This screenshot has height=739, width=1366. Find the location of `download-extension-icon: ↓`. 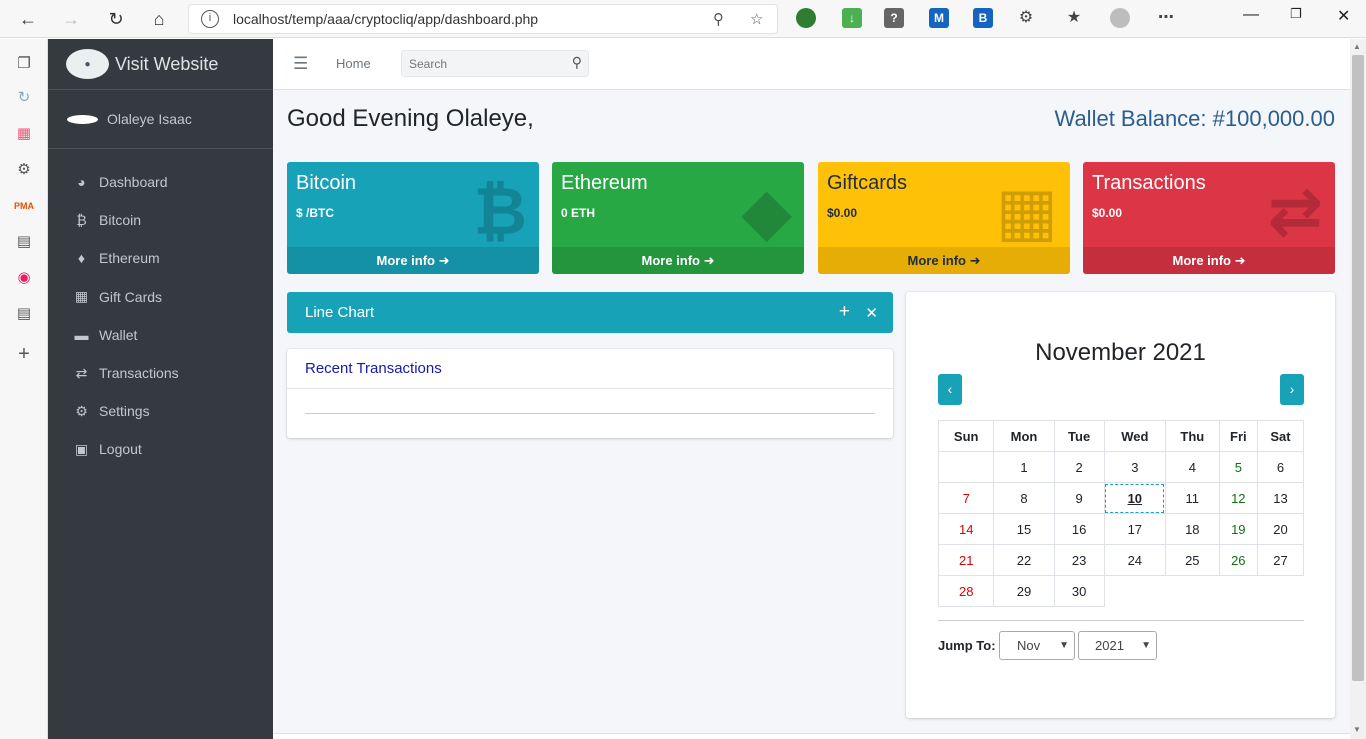

download-extension-icon: ↓ is located at coordinates (852, 18).